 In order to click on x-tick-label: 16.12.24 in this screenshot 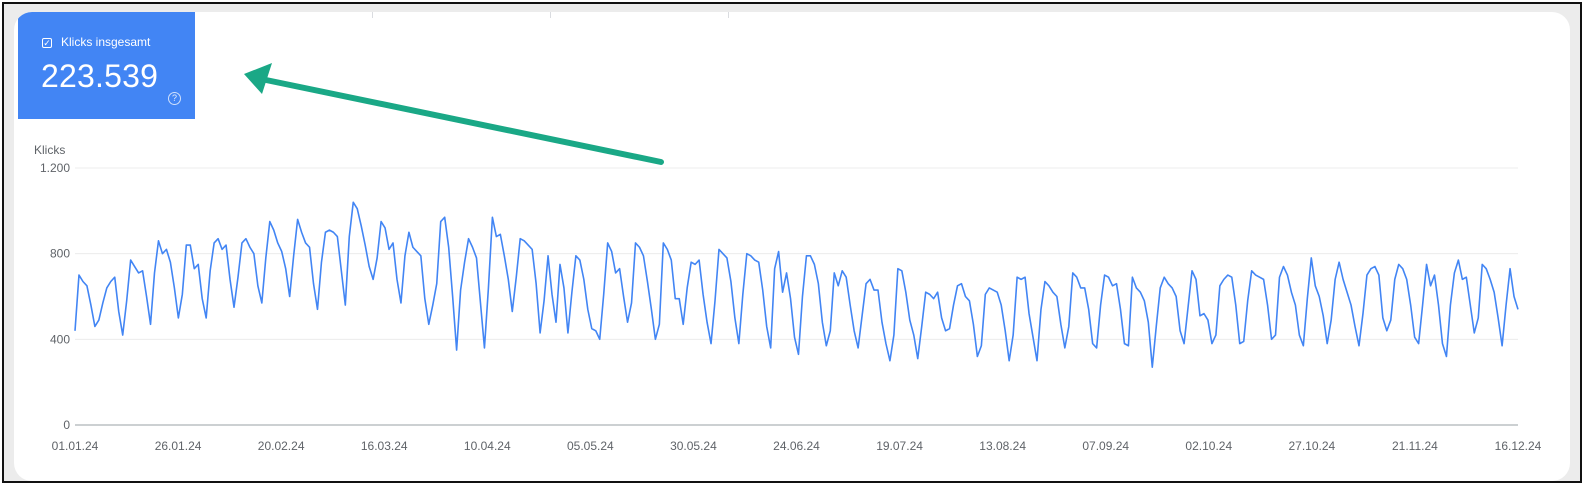, I will do `click(1518, 446)`.